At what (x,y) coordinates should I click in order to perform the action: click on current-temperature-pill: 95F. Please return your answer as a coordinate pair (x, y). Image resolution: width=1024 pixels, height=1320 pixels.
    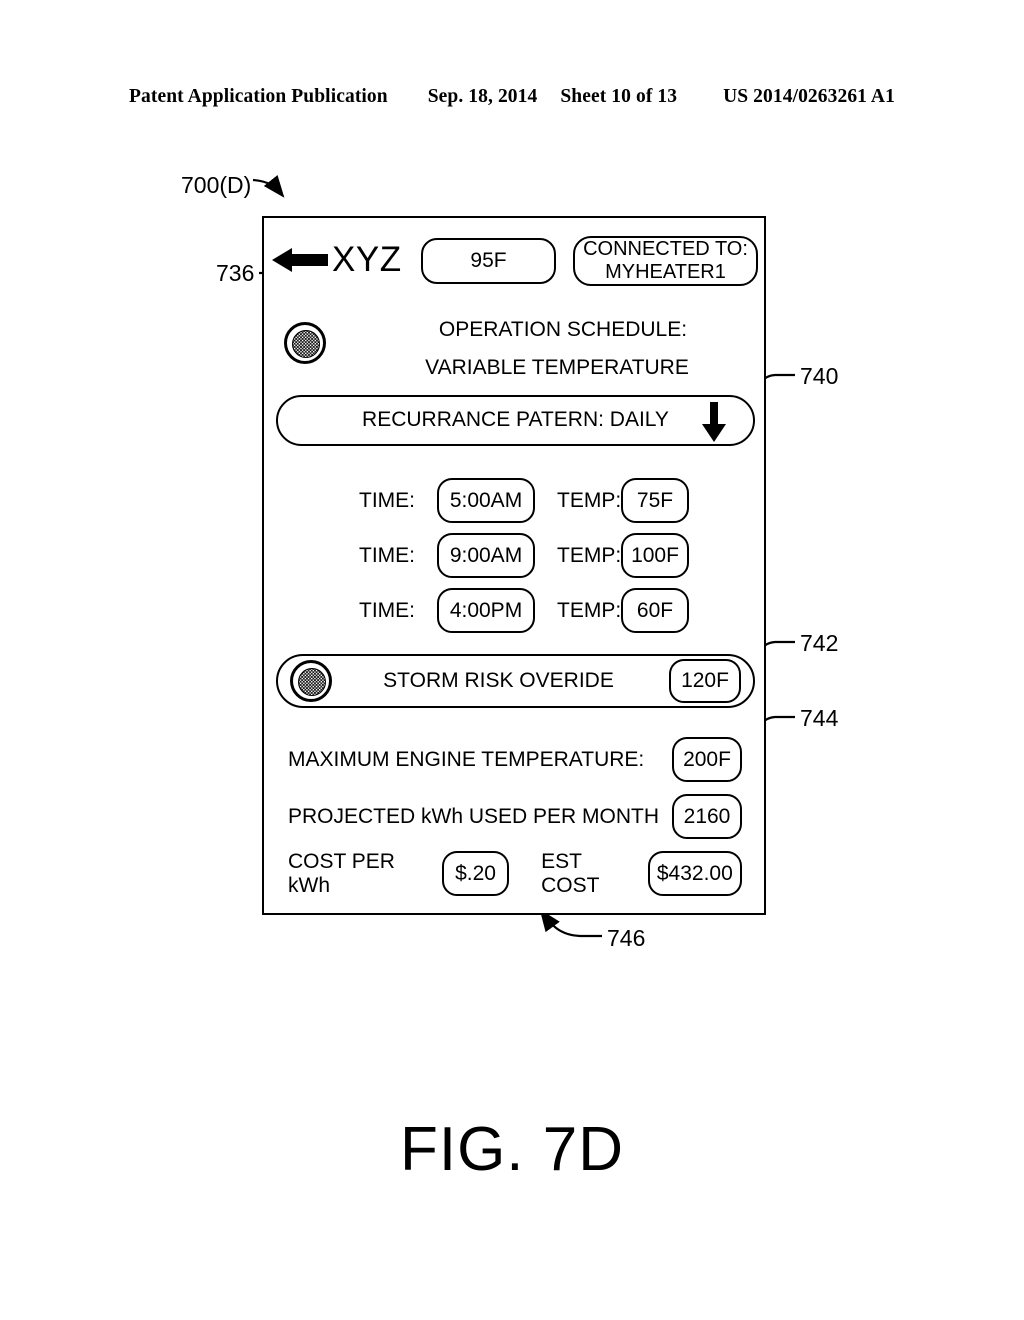
    Looking at the image, I should click on (488, 261).